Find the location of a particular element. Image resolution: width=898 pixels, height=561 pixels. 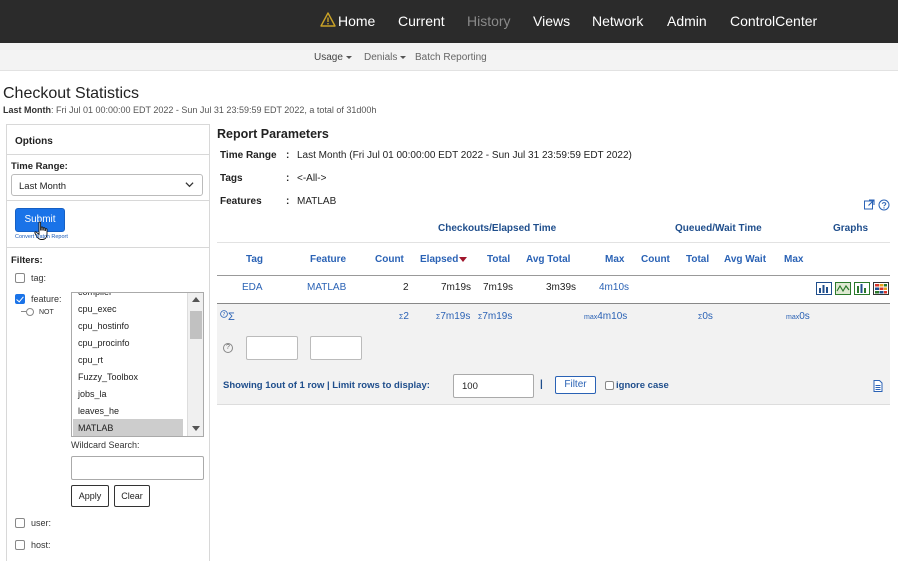

feature-option: cpu_rt is located at coordinates (90, 360).